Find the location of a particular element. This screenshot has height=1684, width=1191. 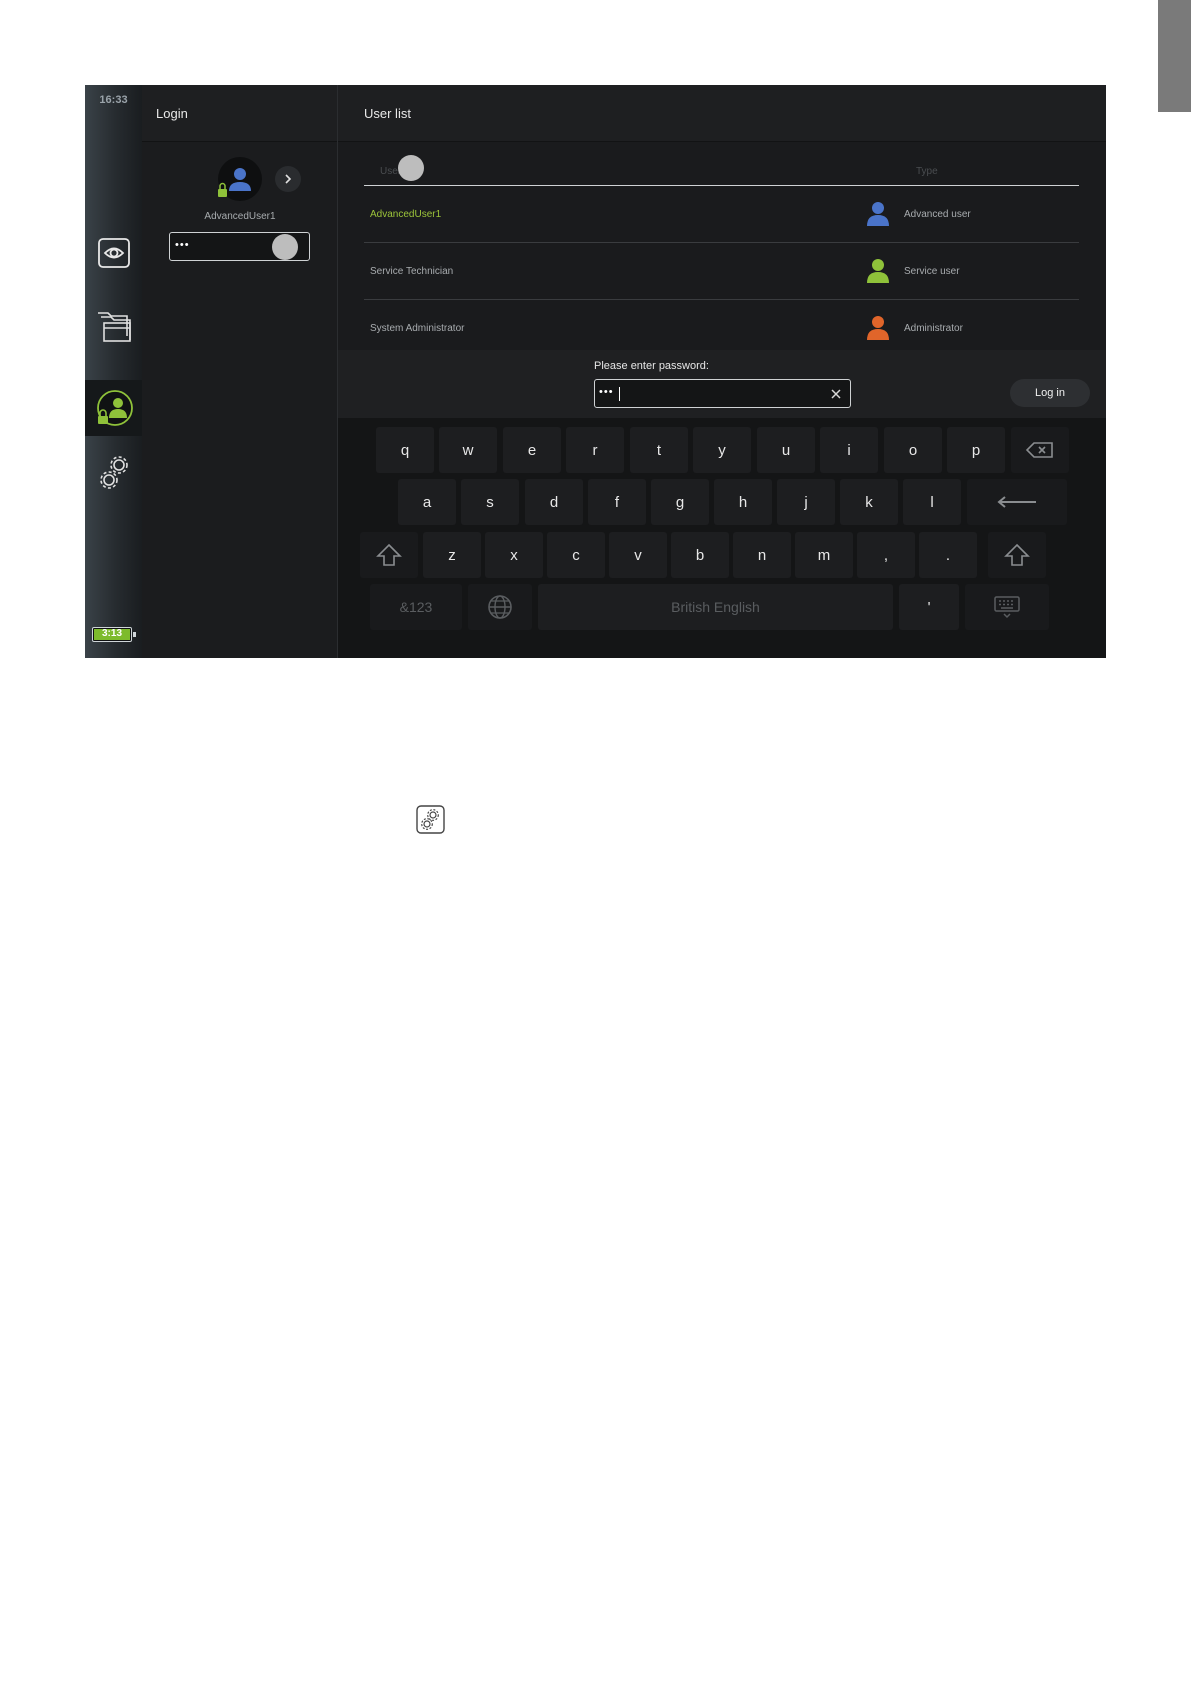

hide-keyboard-key is located at coordinates (1007, 607).